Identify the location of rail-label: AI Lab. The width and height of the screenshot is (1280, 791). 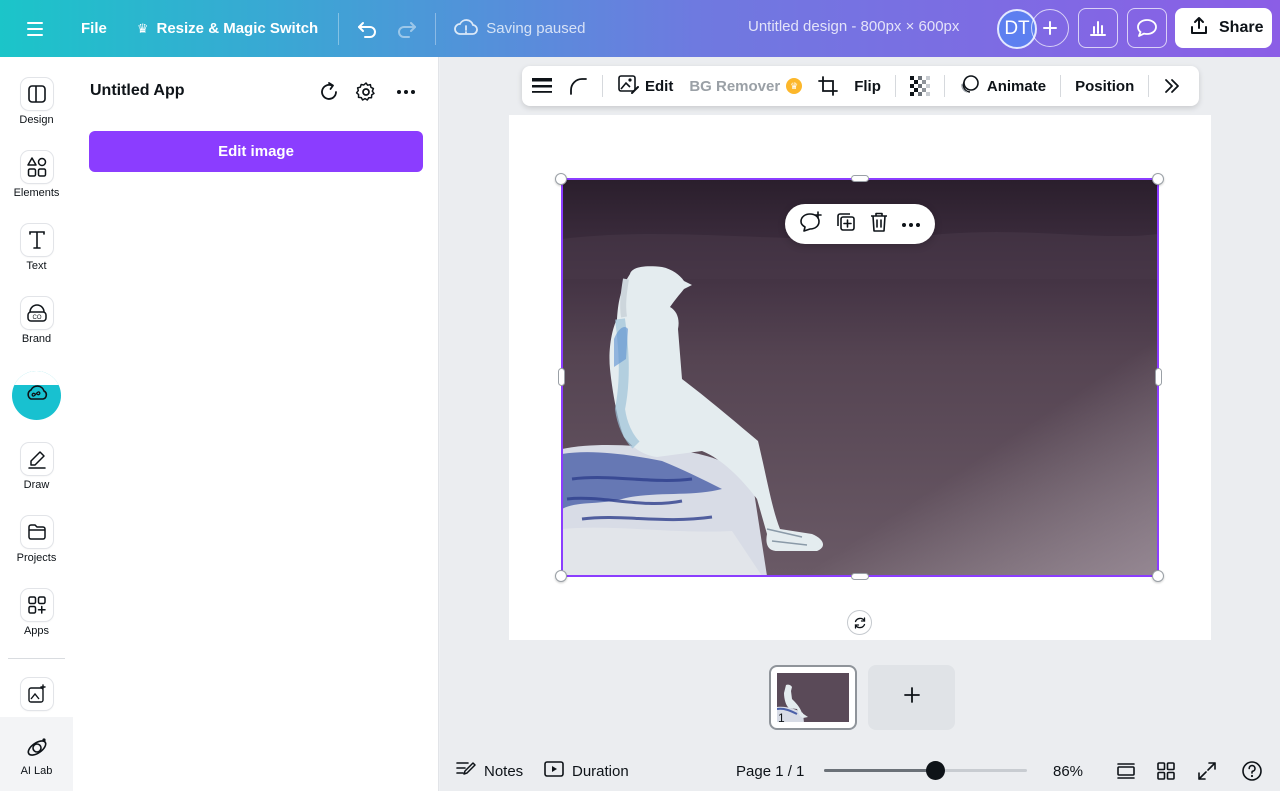
(36, 771).